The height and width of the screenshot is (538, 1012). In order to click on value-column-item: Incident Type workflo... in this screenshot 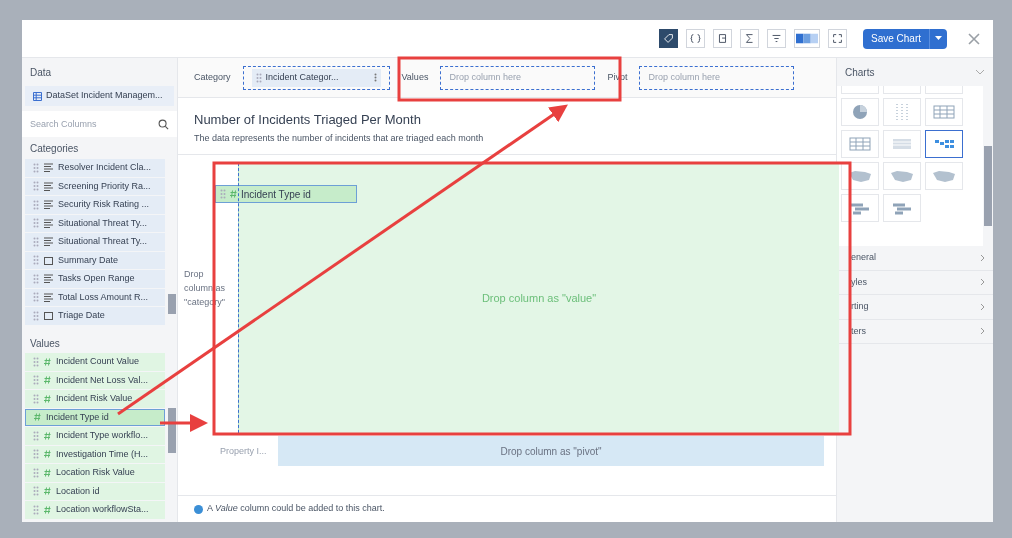, I will do `click(95, 436)`.